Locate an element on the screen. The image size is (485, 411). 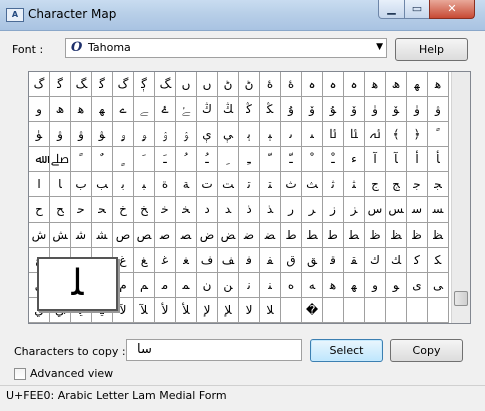
copy-button: Copy is located at coordinates (426, 350).